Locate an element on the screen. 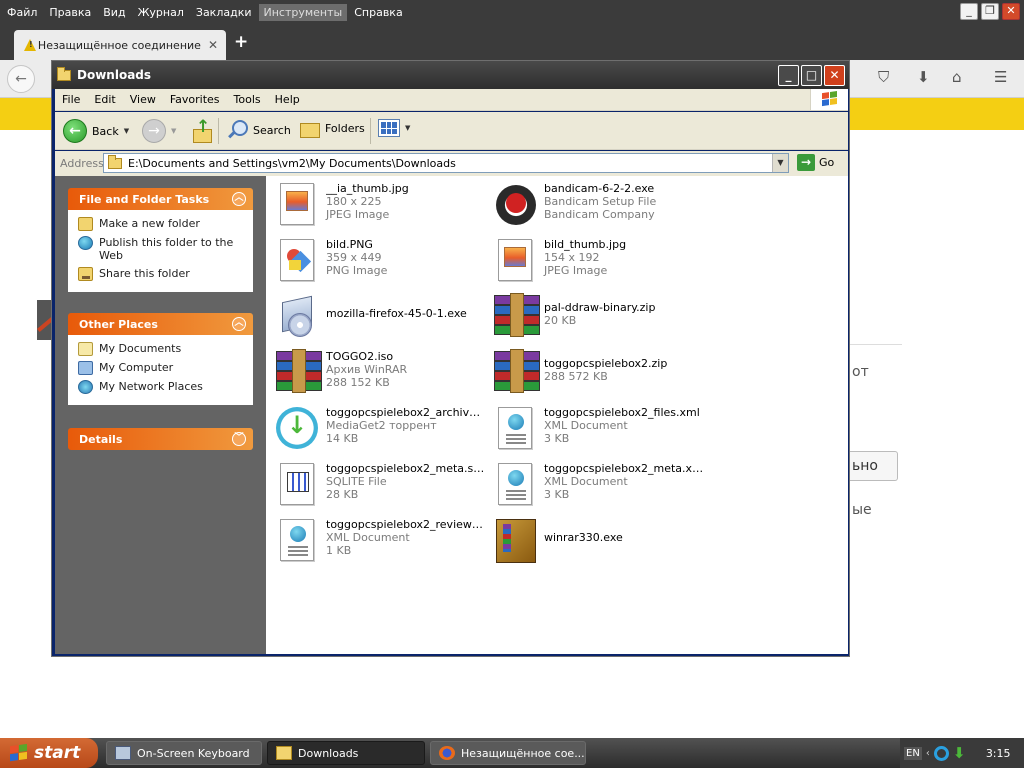  browser-tab: Незащищённое соединение ✕ is located at coordinates (120, 45).